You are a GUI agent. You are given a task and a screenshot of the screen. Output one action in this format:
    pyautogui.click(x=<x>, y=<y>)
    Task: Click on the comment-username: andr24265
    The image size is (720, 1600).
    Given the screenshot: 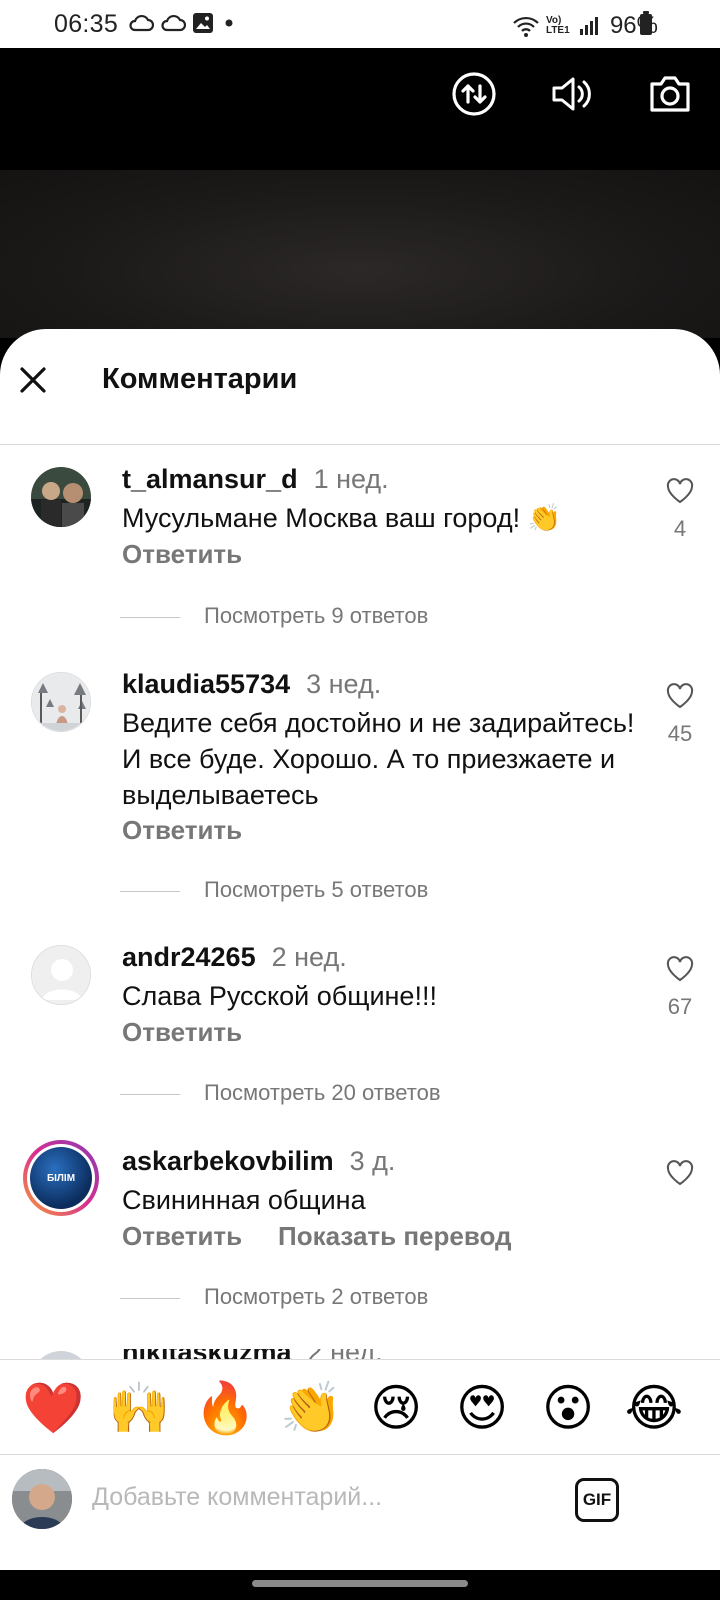 What is the action you would take?
    pyautogui.click(x=189, y=957)
    